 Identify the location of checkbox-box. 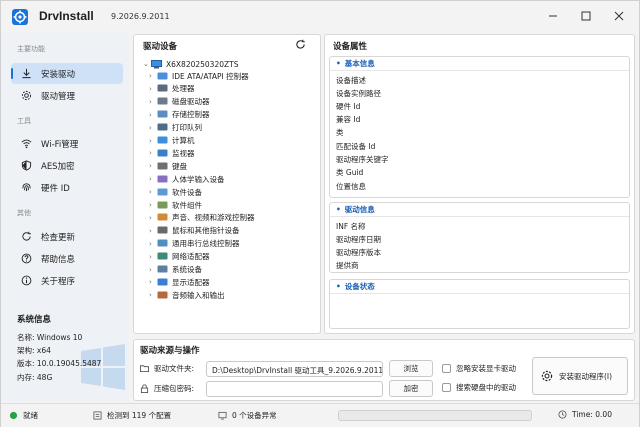
(446, 368).